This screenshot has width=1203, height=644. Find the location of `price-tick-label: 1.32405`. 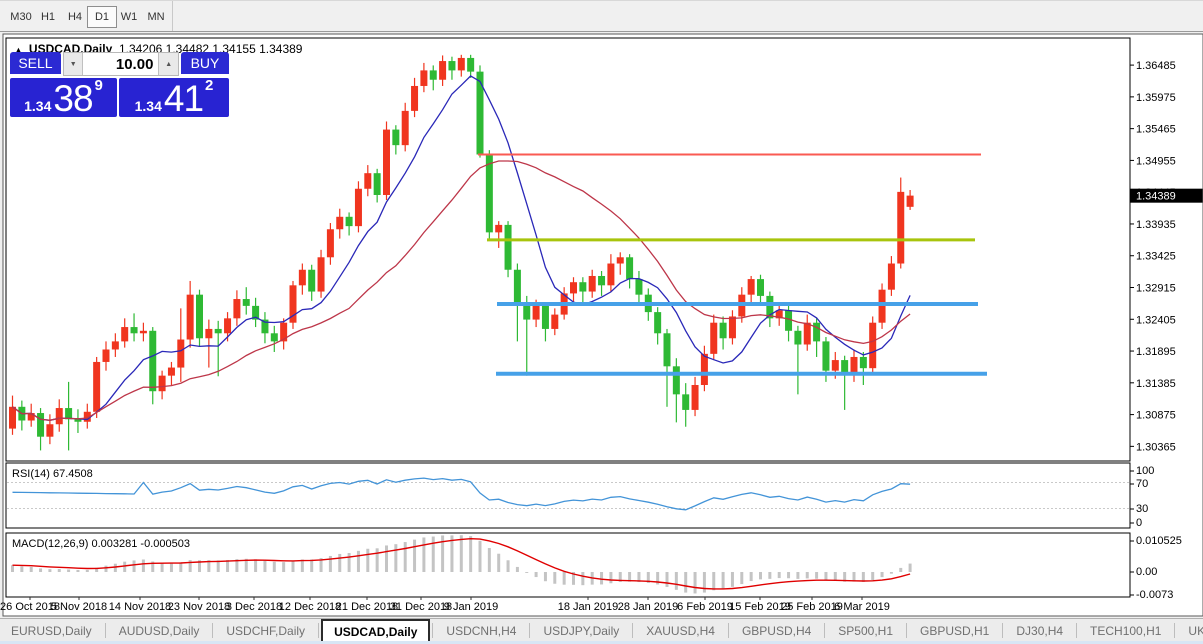

price-tick-label: 1.32405 is located at coordinates (1156, 320).